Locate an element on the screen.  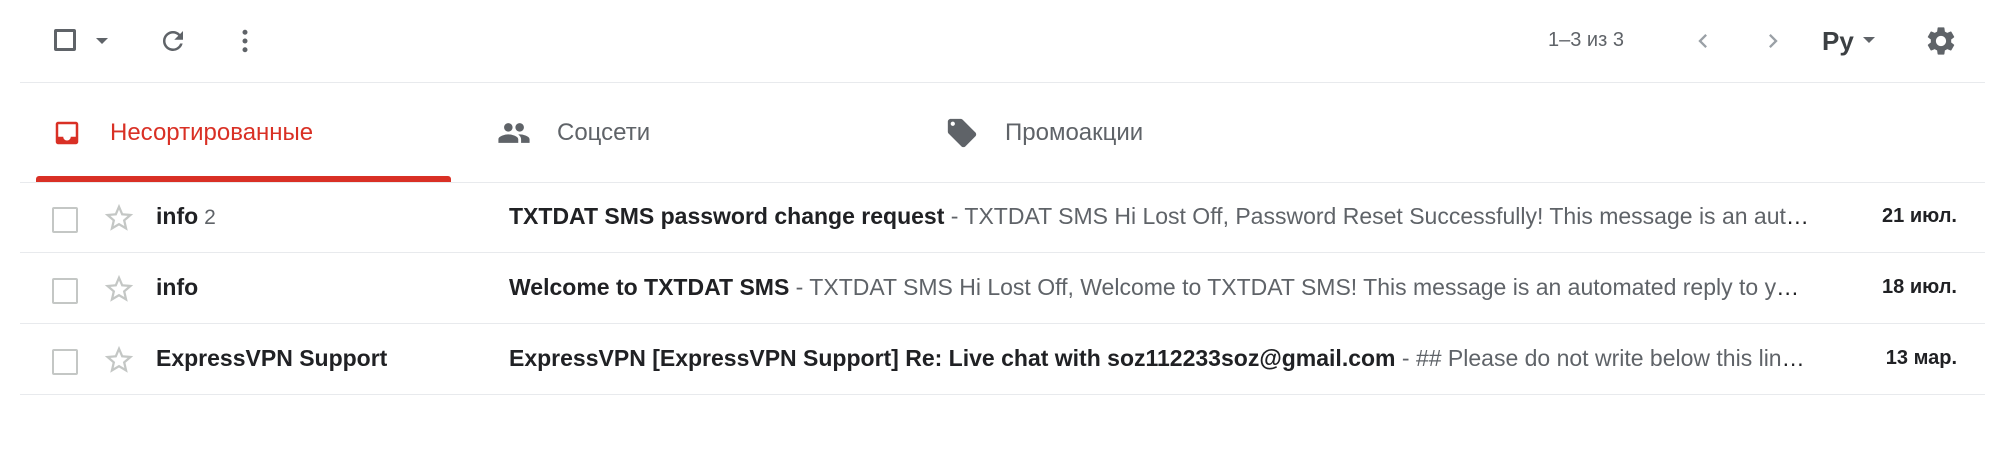
more-options-button is located at coordinates (245, 41).